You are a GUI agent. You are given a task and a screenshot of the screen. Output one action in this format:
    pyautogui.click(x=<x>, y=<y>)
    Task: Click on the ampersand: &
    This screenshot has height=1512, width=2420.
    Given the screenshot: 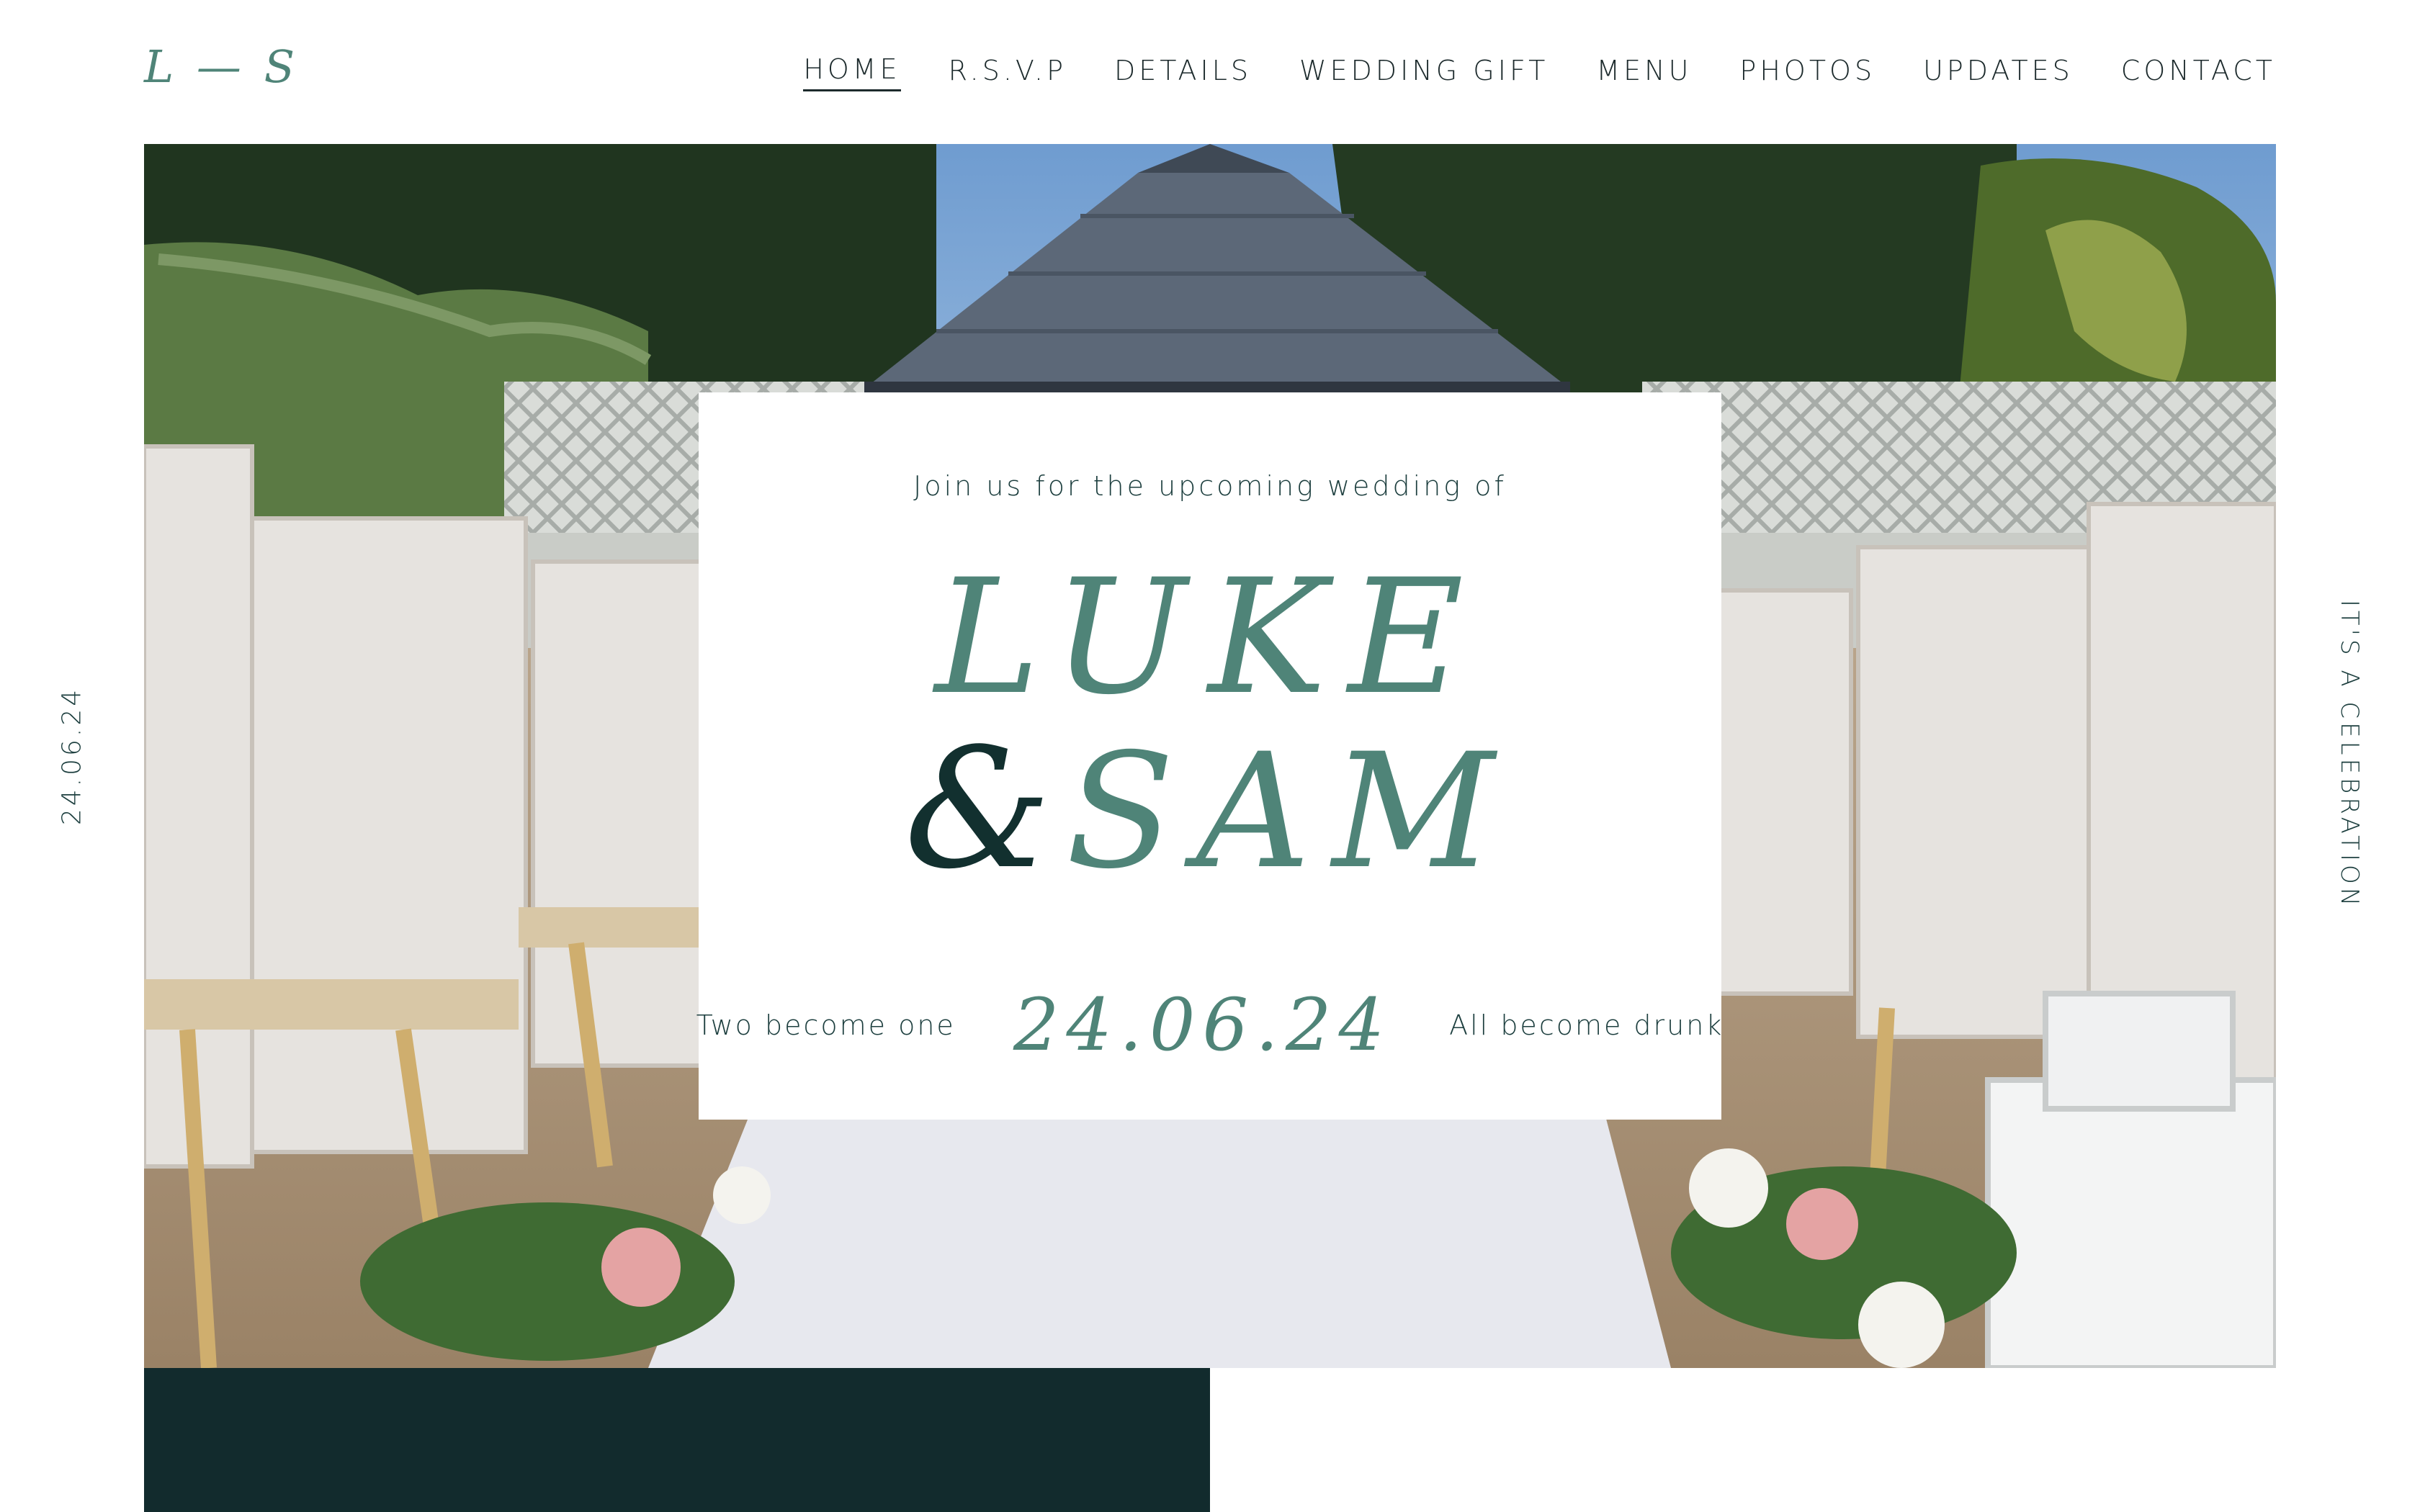 What is the action you would take?
    pyautogui.click(x=978, y=810)
    